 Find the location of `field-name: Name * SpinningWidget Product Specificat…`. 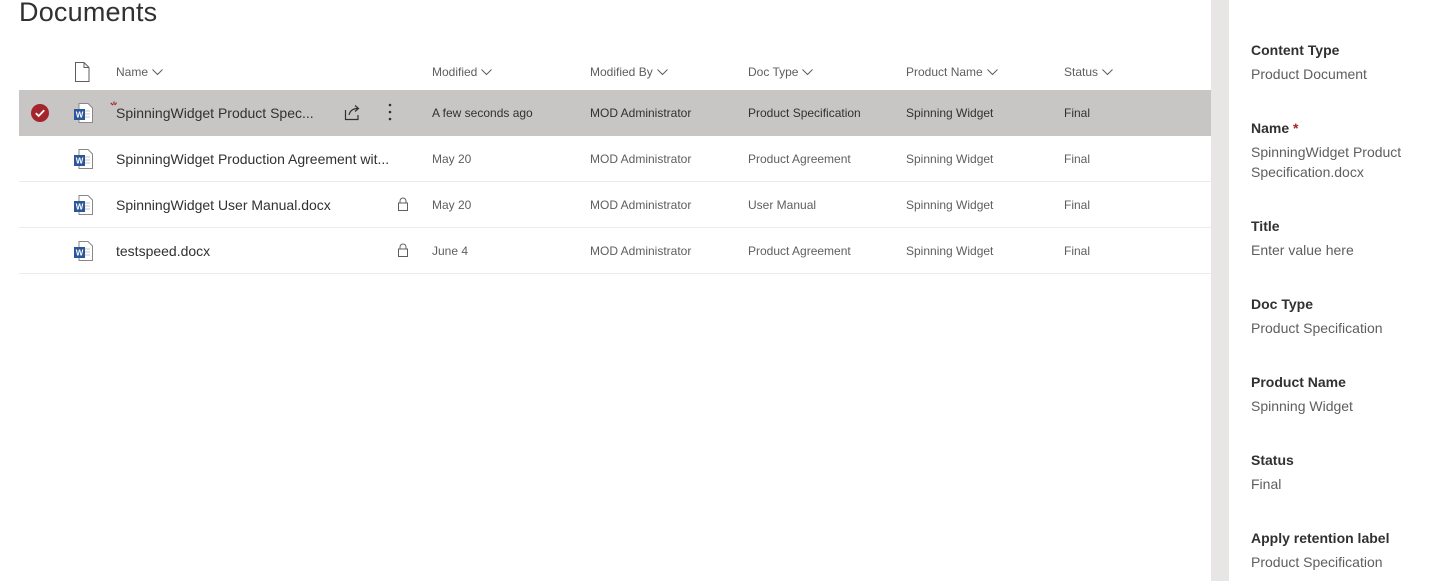

field-name: Name * SpinningWidget Product Specificat… is located at coordinates (1340, 150).